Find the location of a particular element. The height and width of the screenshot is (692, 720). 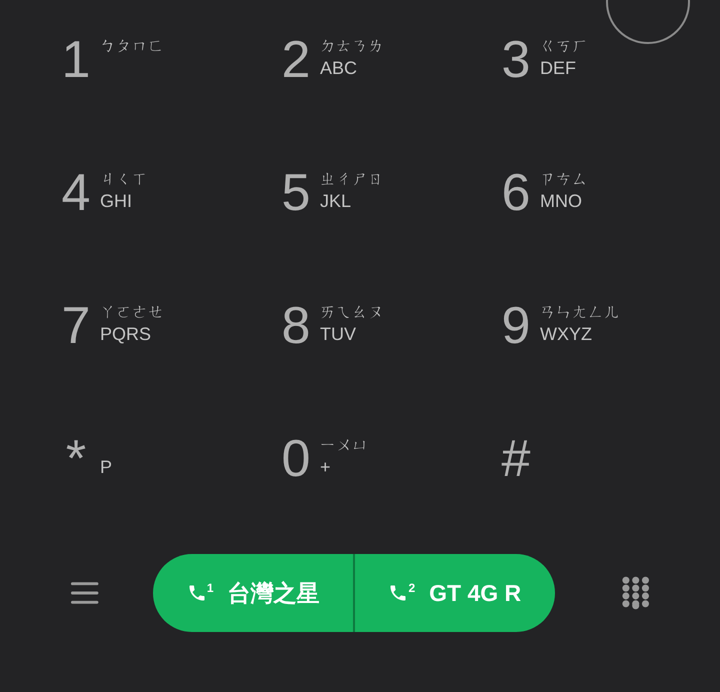

dial-key: * P is located at coordinates (86, 459).